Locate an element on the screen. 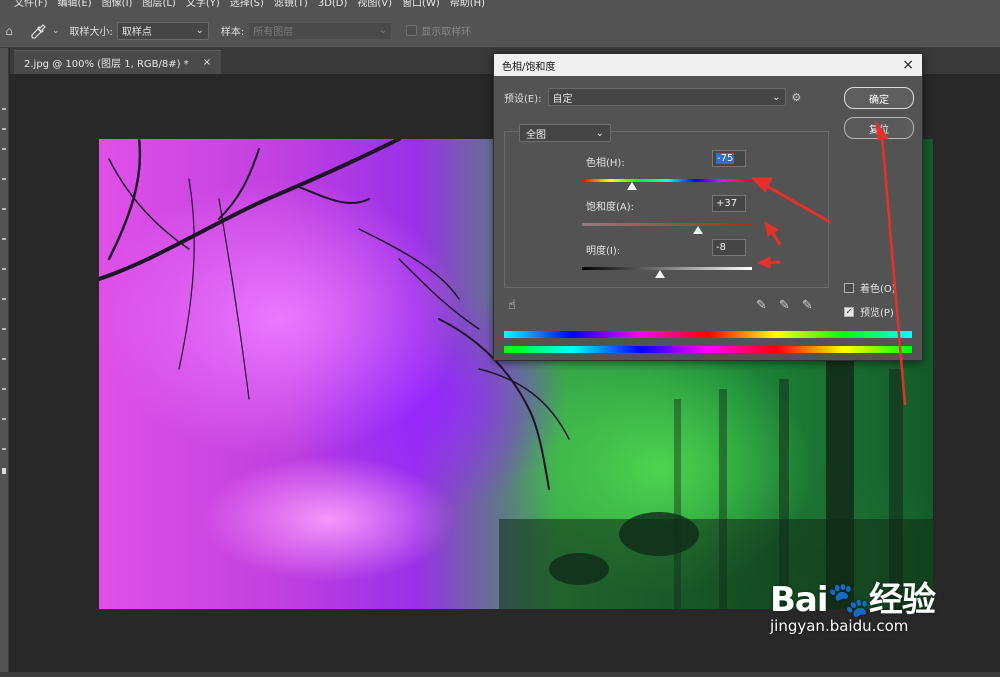 This screenshot has width=1000, height=677. sample-size-select: 取样点 ⌄ is located at coordinates (162, 30).